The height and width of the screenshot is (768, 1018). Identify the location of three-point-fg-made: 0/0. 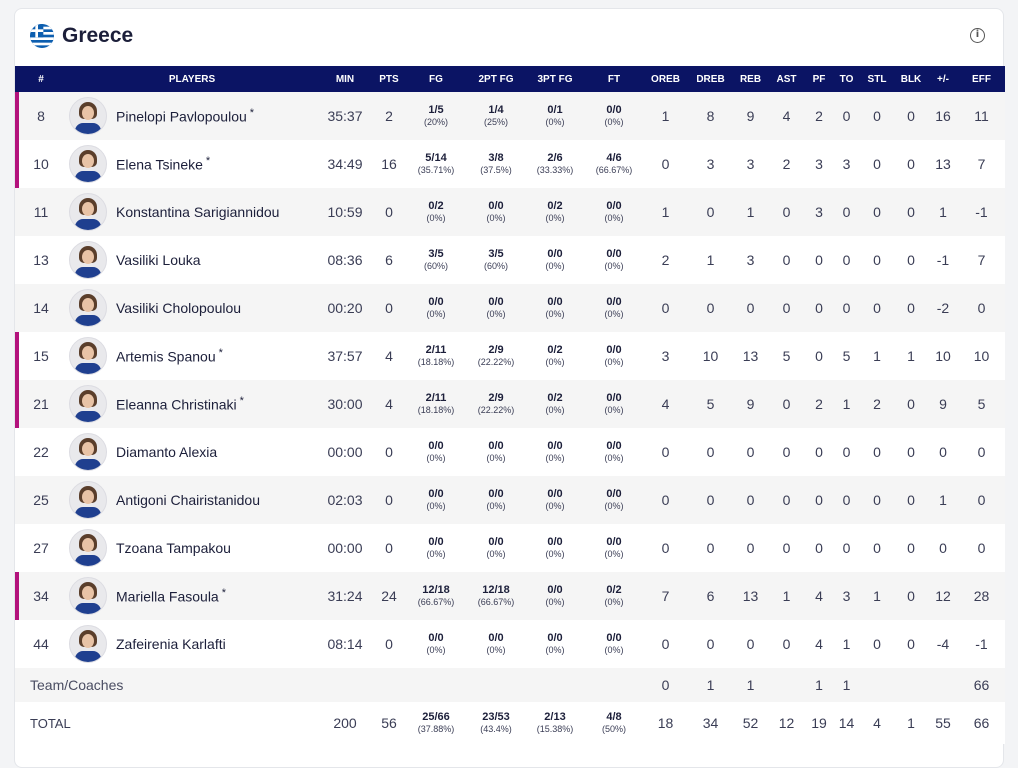
(555, 446).